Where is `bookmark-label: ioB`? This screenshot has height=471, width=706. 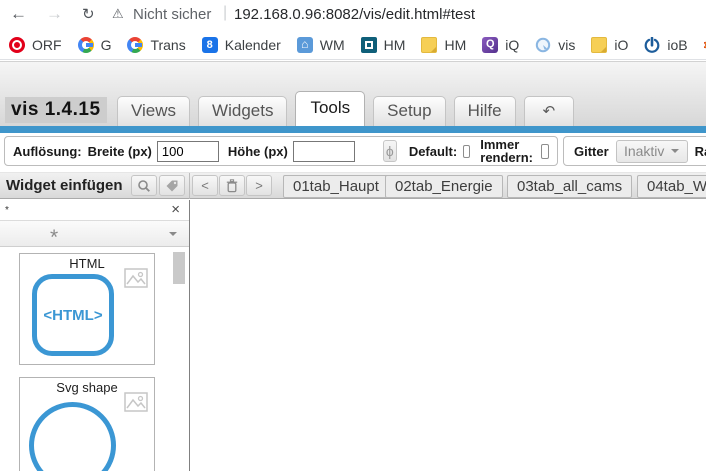
bookmark-label: ioB is located at coordinates (677, 44).